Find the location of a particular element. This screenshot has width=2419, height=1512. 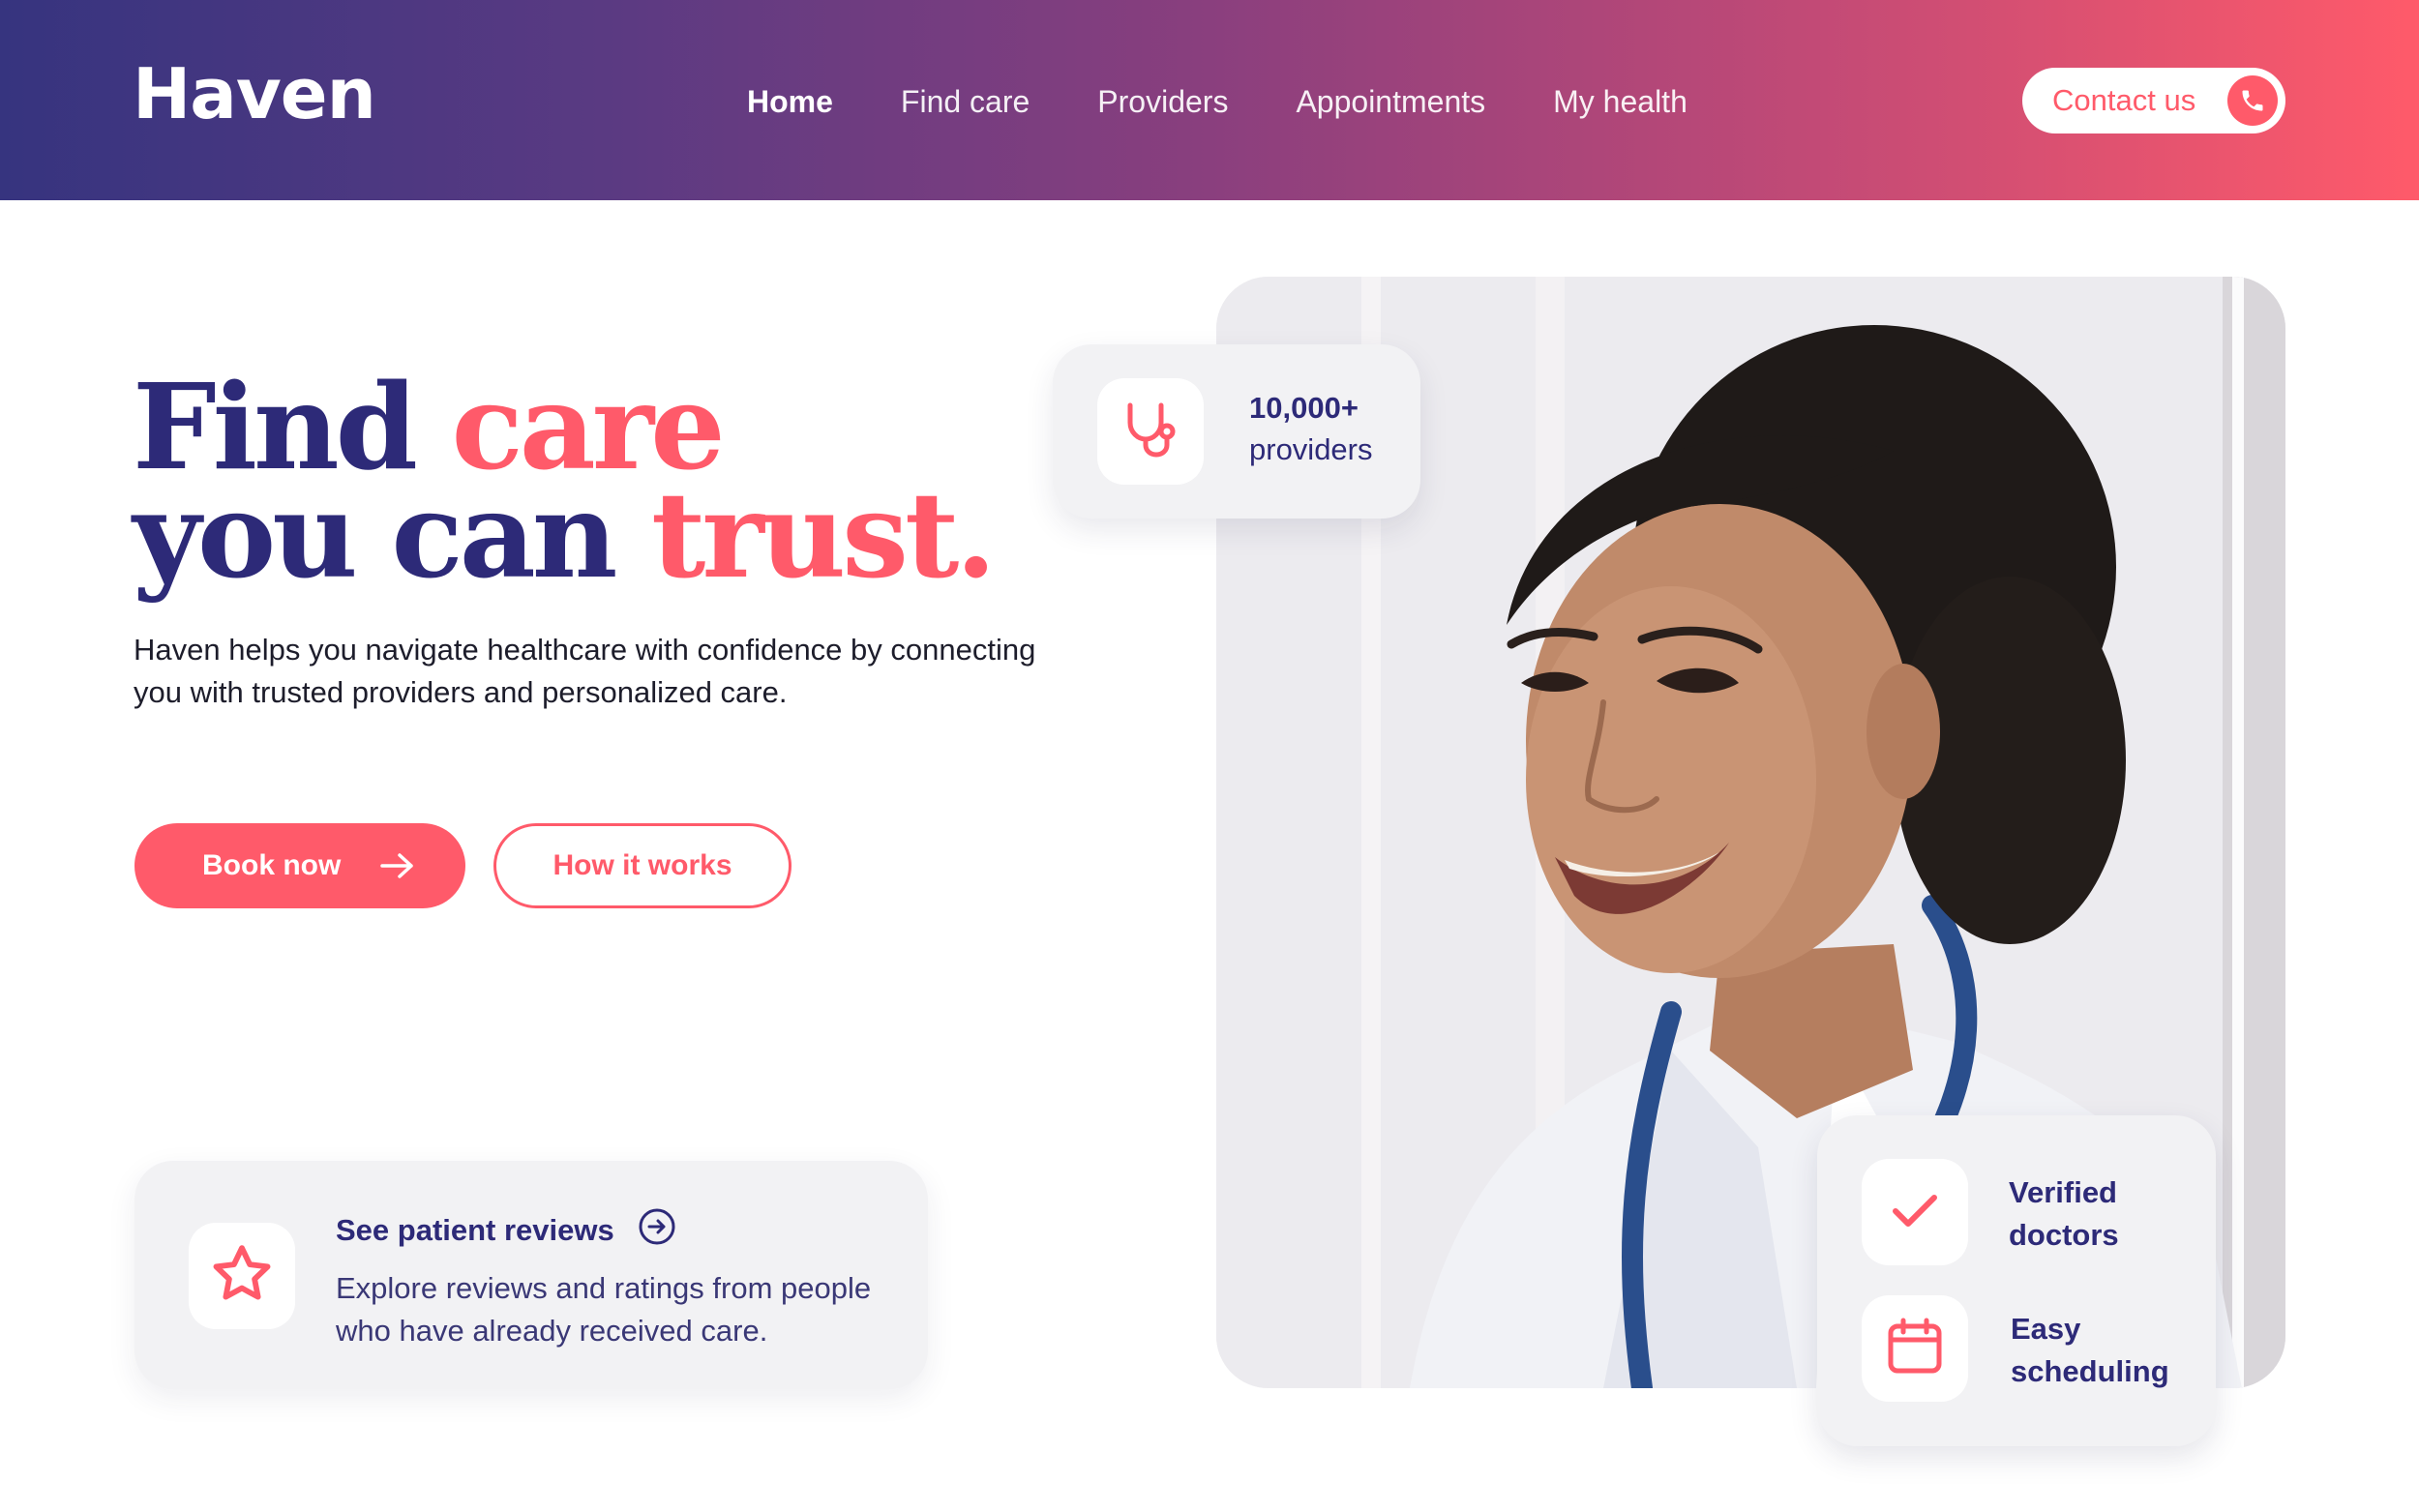

brand-name: Haven is located at coordinates (254, 93).